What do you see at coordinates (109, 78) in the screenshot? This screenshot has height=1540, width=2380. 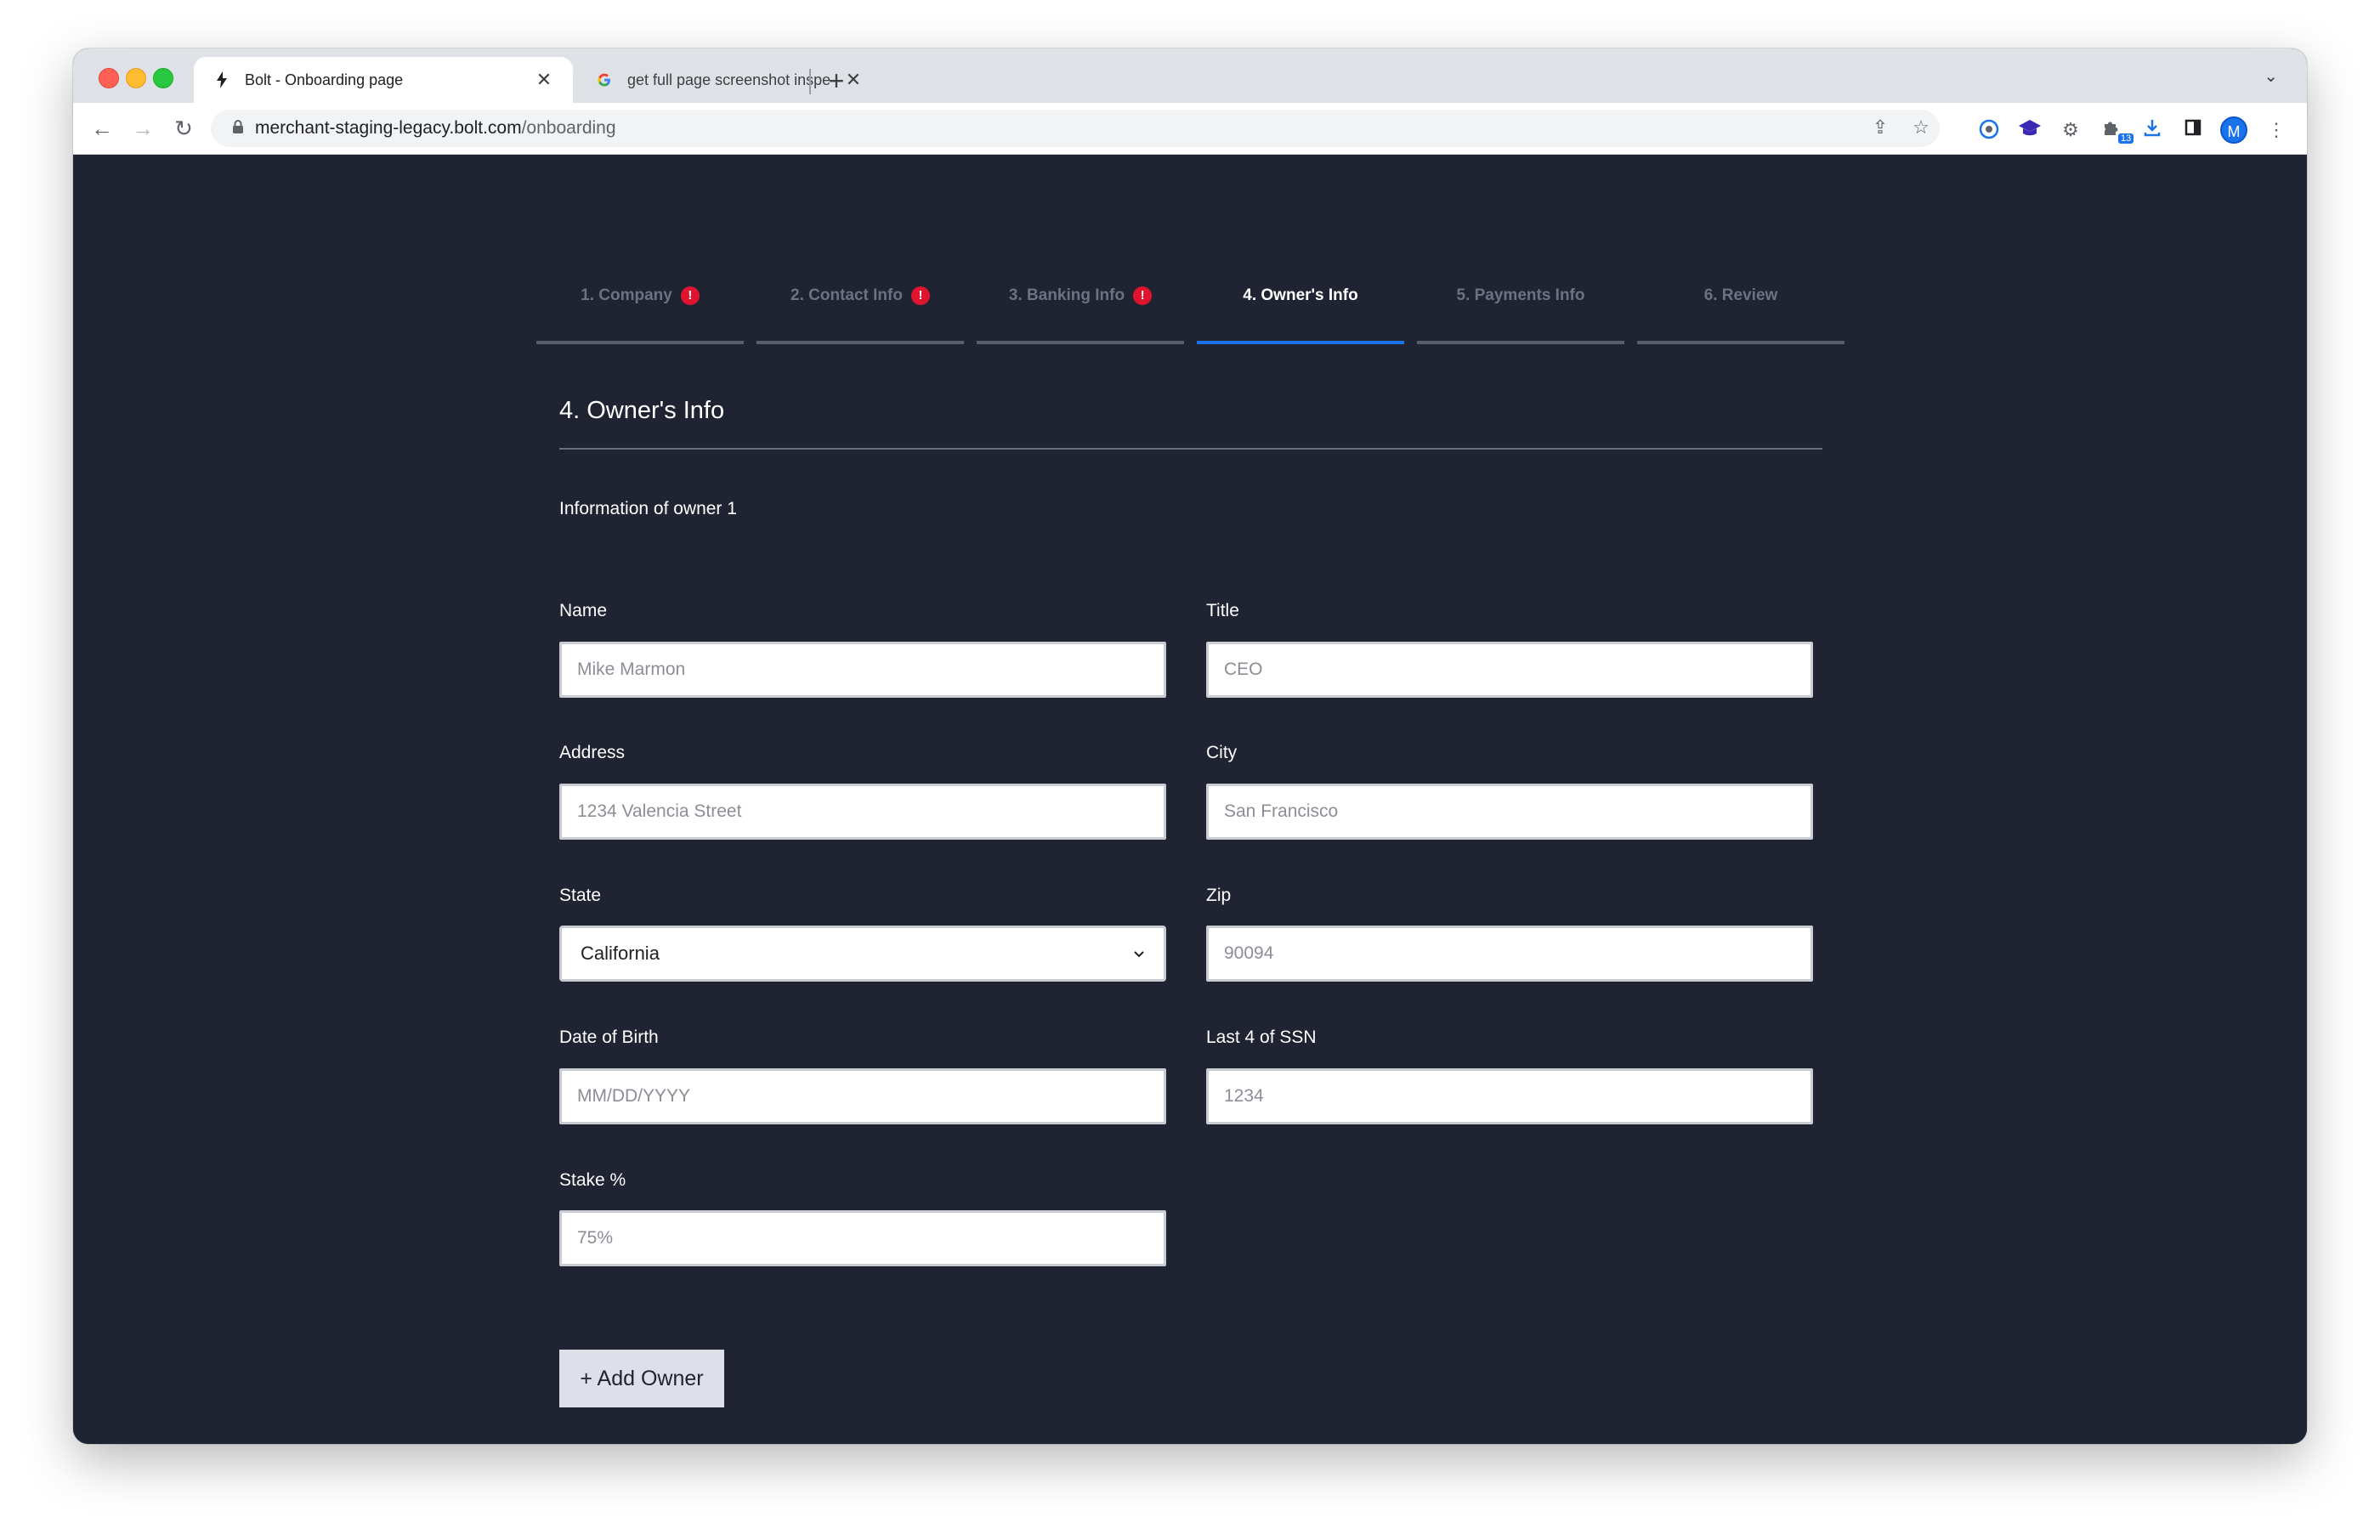 I see `close-window-button` at bounding box center [109, 78].